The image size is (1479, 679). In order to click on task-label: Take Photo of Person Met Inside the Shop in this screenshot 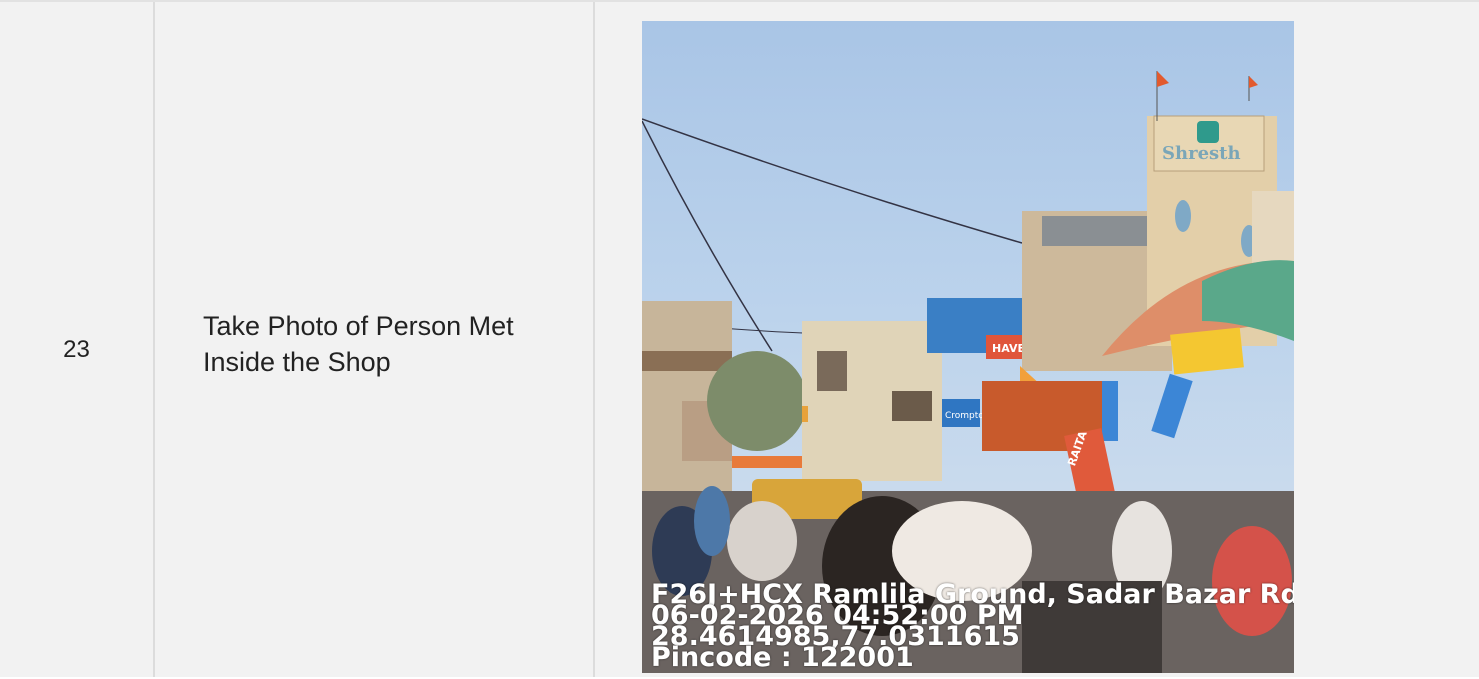, I will do `click(358, 343)`.